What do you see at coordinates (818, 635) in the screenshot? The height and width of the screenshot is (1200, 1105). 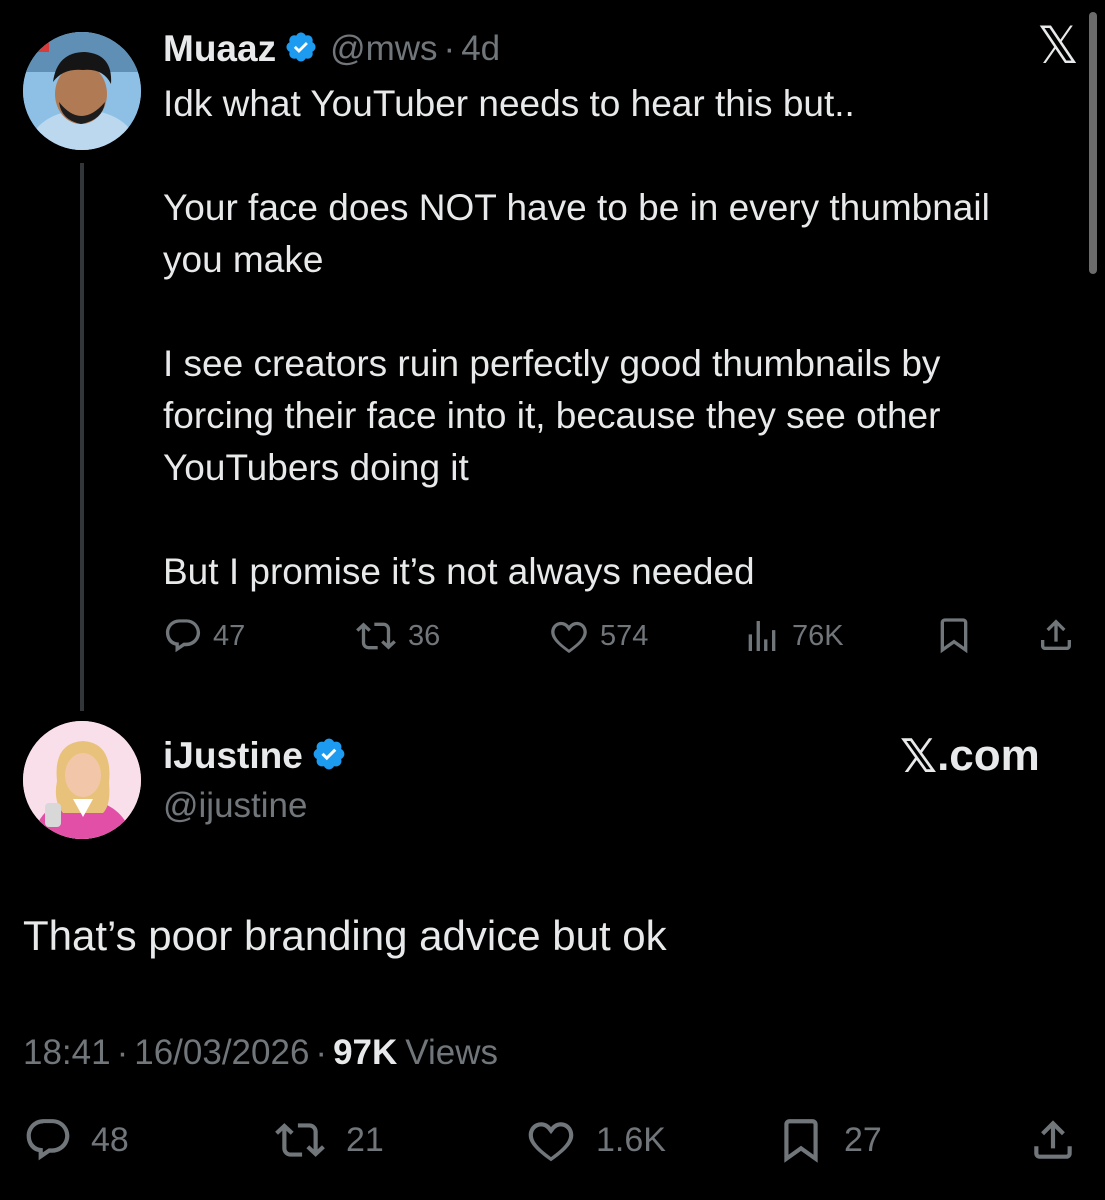 I see `views-count: 76K` at bounding box center [818, 635].